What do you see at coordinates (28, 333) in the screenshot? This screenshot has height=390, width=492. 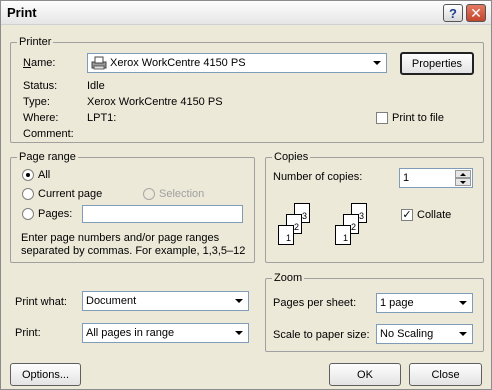 I see `print-label: Print:` at bounding box center [28, 333].